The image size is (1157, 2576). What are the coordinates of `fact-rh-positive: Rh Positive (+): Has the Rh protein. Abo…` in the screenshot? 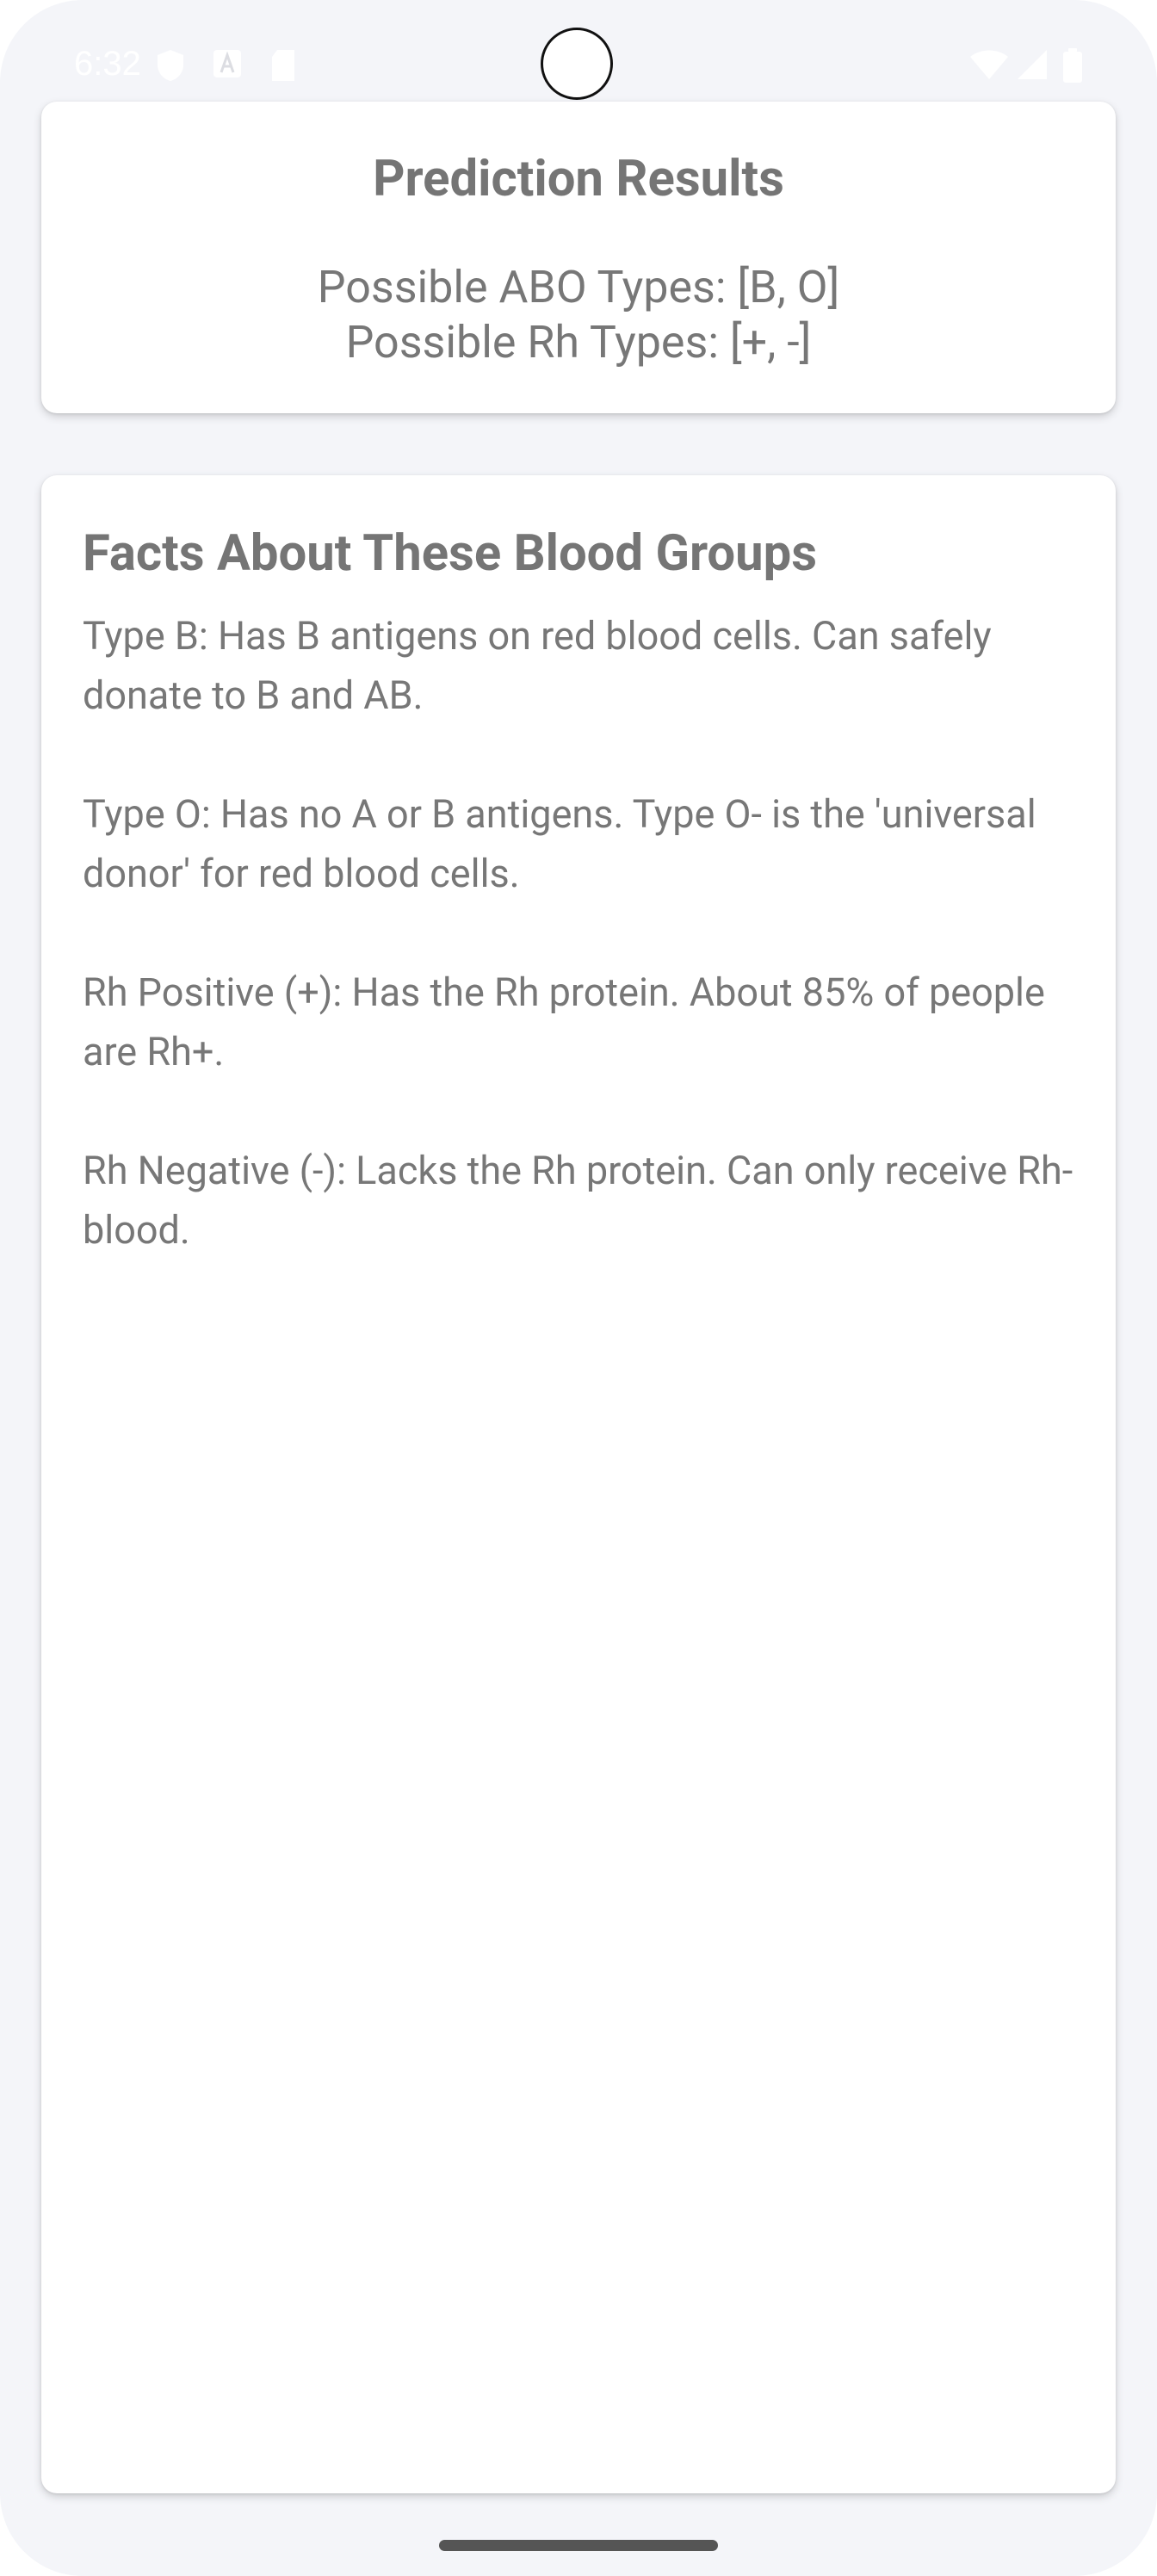 It's located at (564, 1021).